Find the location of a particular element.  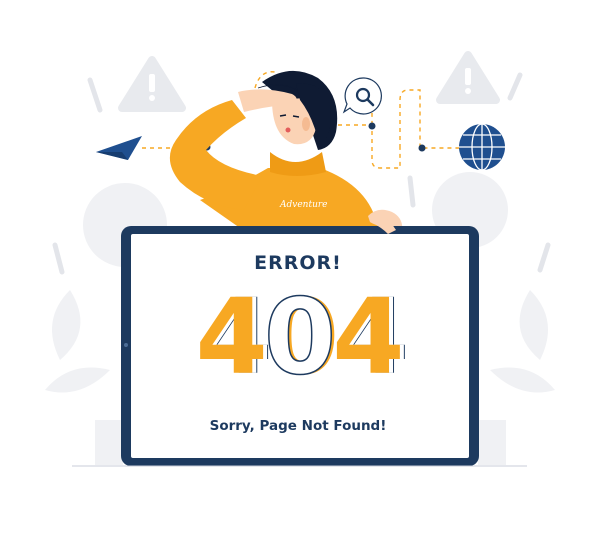

error-title: ERROR! is located at coordinates (298, 263).